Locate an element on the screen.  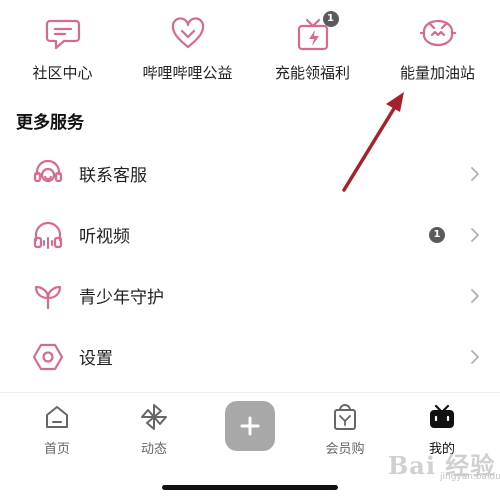
heart-icon is located at coordinates (188, 34).